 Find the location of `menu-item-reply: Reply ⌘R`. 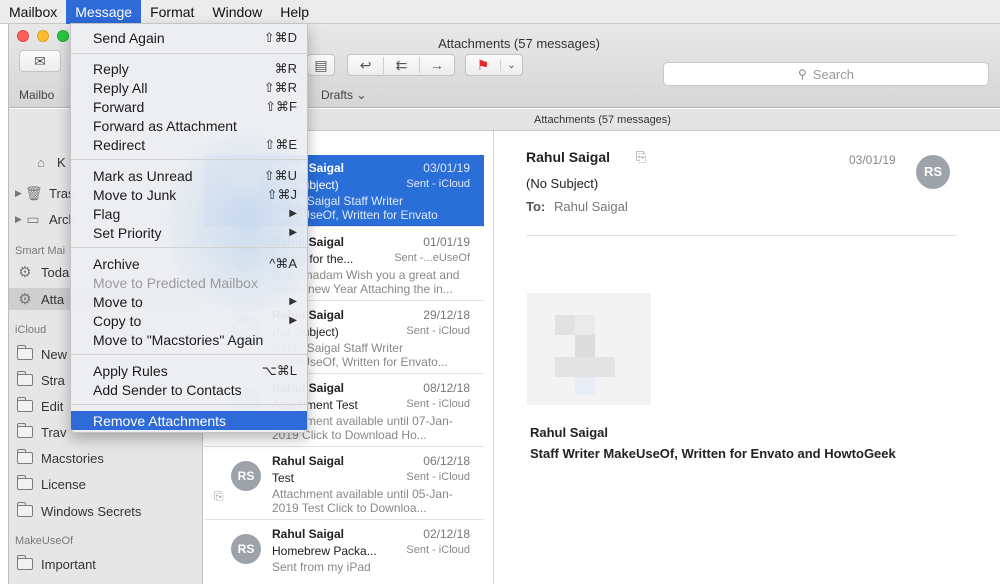

menu-item-reply: Reply ⌘R is located at coordinates (189, 68).